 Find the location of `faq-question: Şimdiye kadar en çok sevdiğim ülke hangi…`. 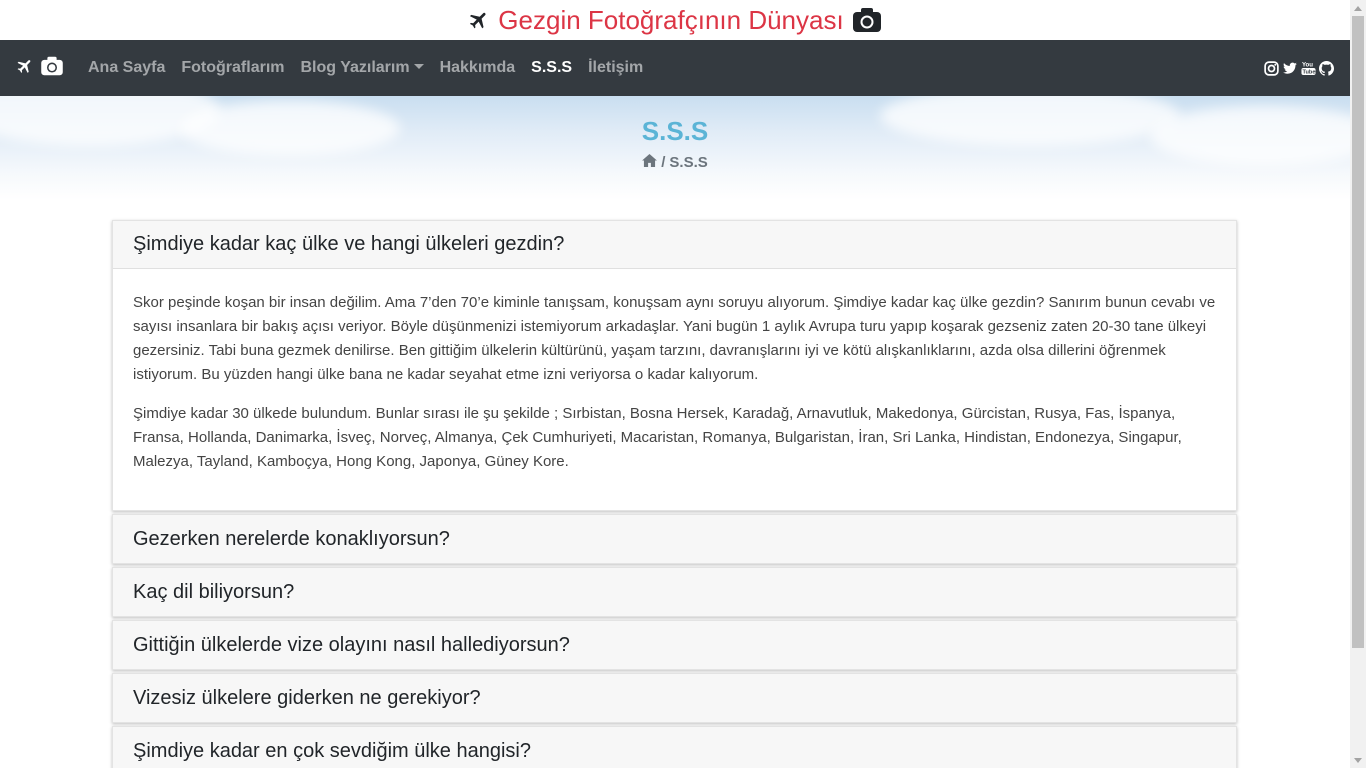

faq-question: Şimdiye kadar en çok sevdiğim ülke hangi… is located at coordinates (674, 747).